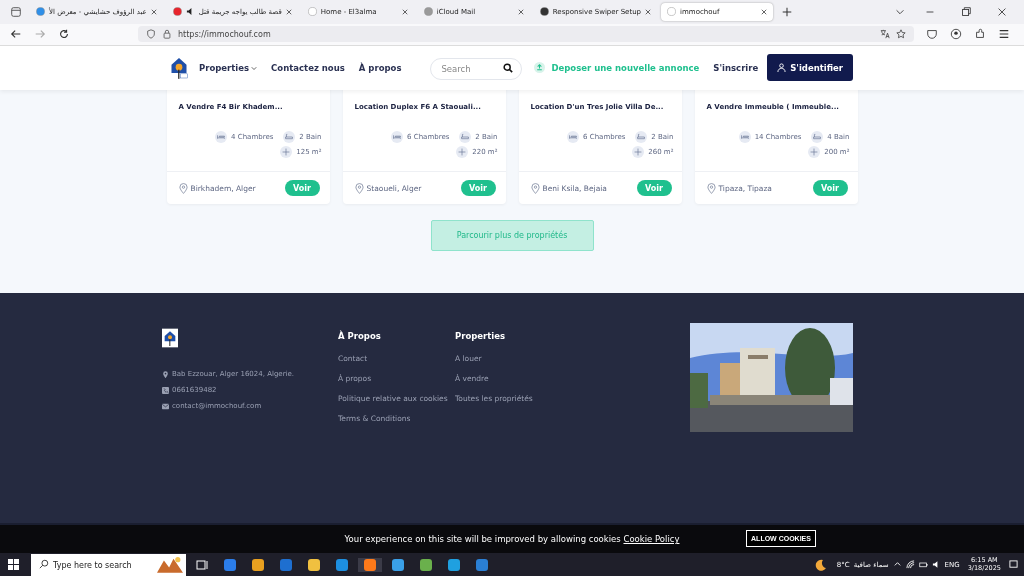 This screenshot has width=1024, height=576. Describe the element at coordinates (932, 34) in the screenshot. I see `pocket-icon` at that location.